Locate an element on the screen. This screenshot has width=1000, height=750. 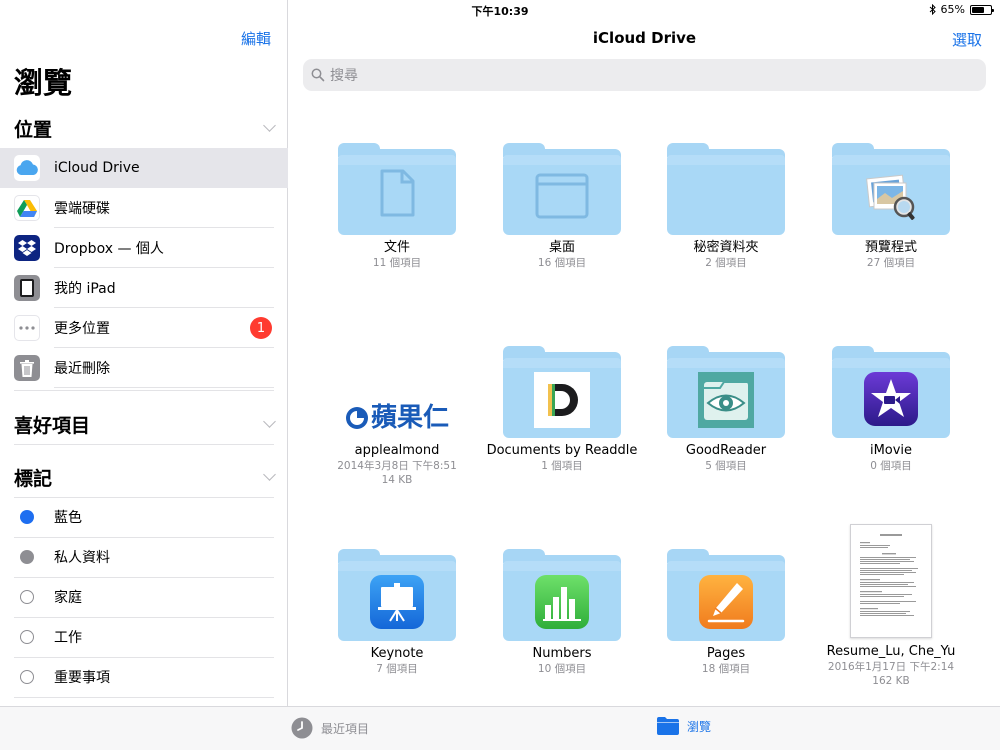
folder-item-documents: 文件 11 個項目 is located at coordinates (397, 206).